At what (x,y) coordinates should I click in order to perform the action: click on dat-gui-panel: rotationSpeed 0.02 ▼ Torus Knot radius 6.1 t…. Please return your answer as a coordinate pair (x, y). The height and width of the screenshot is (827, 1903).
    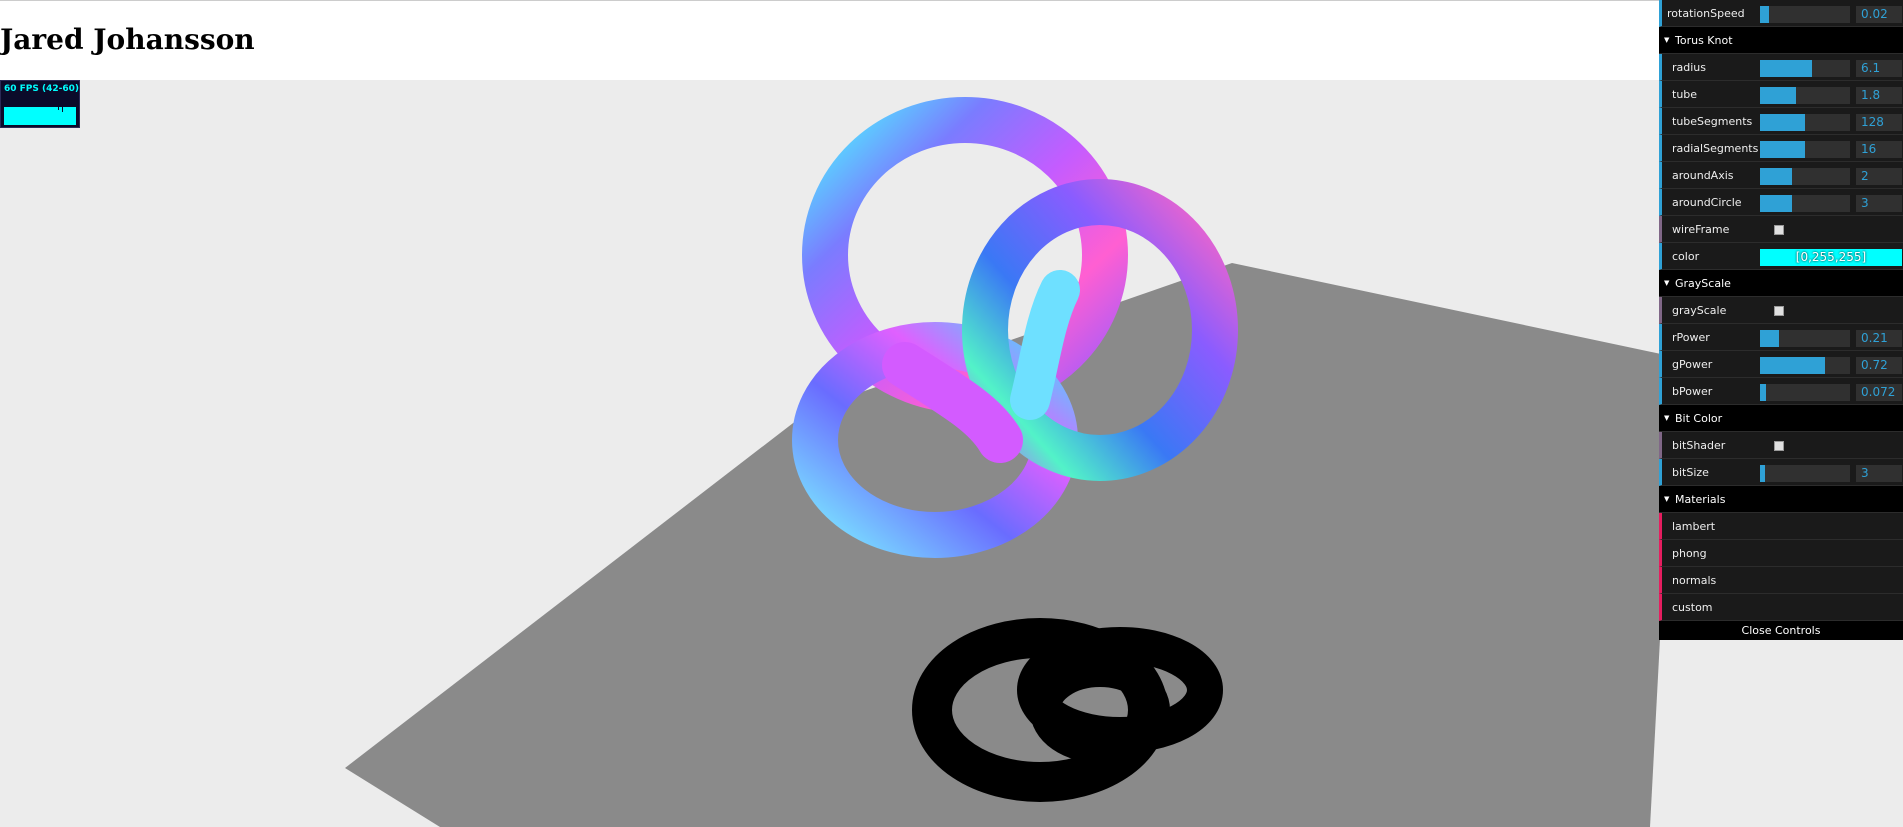
    Looking at the image, I should click on (1781, 320).